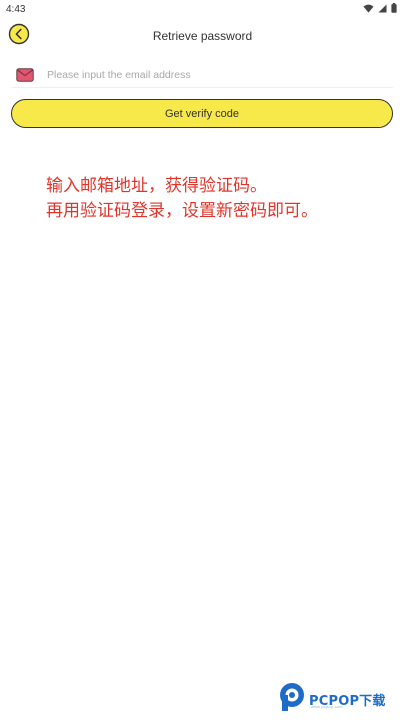  What do you see at coordinates (341, 699) in the screenshot?
I see `watermark: PCPOP下载 www.pcpop.com` at bounding box center [341, 699].